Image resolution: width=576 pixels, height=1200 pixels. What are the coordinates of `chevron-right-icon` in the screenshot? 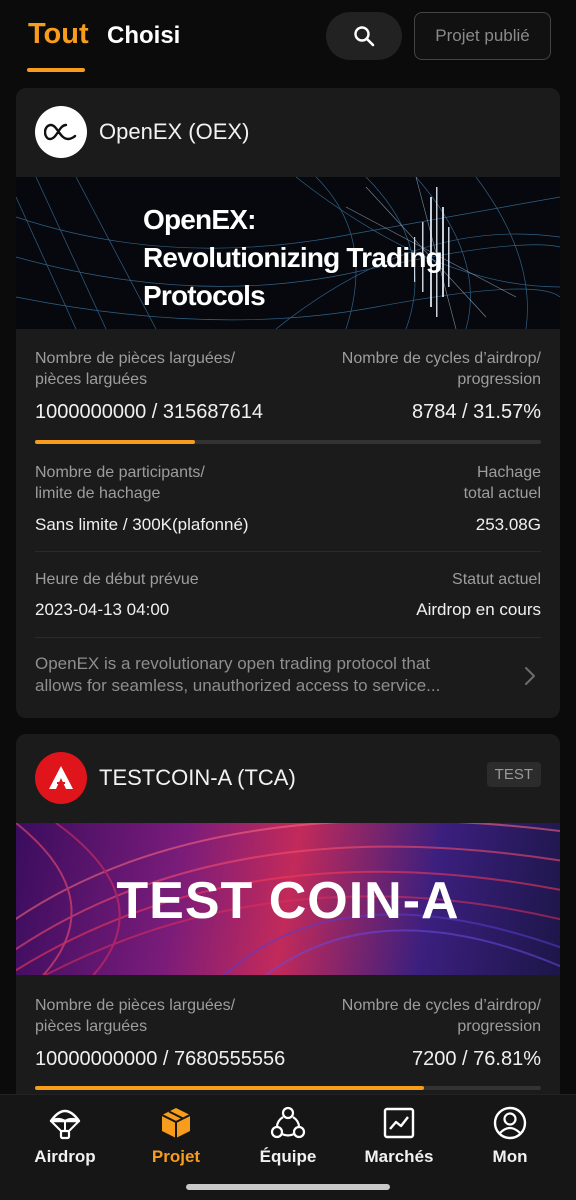 It's located at (530, 678).